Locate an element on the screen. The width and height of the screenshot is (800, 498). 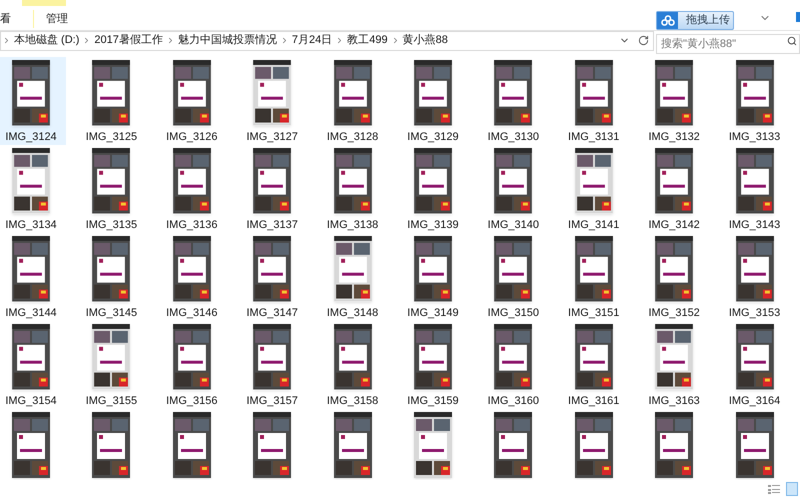
file-name: IMG_3132 is located at coordinates (674, 137).